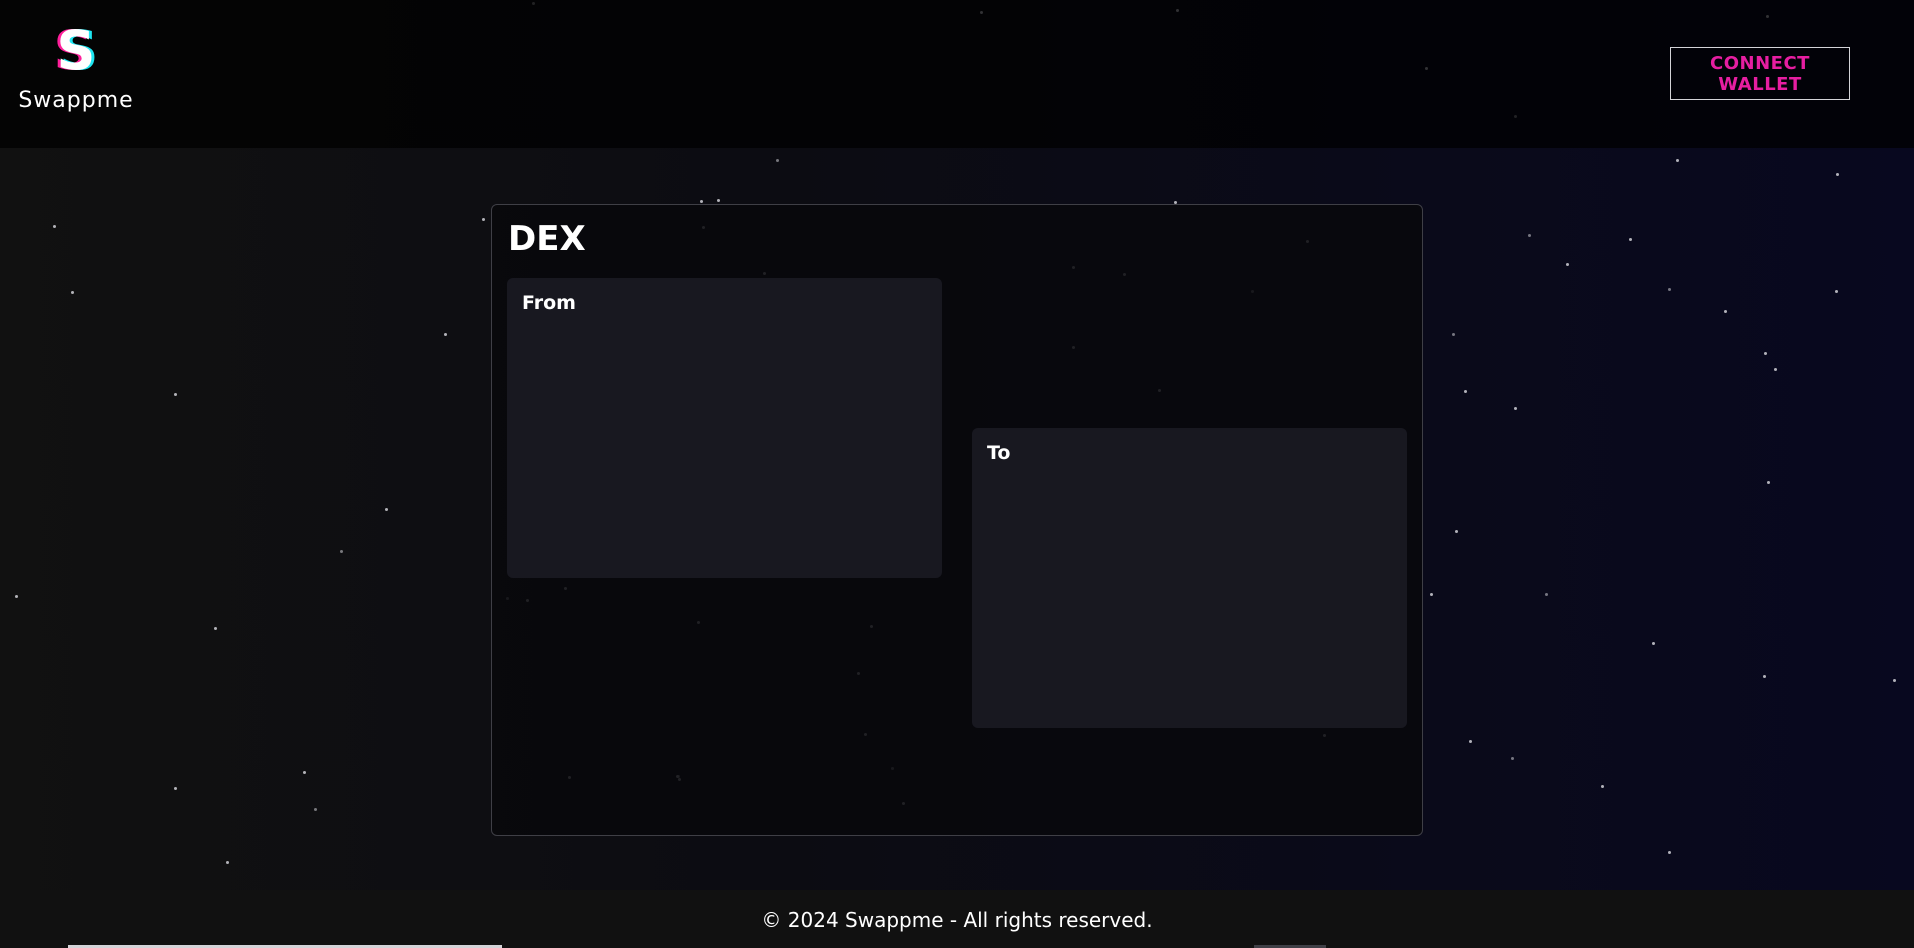 The height and width of the screenshot is (948, 1914). I want to click on copyright-text: © 2024 Swappme - All rights reserved., so click(957, 920).